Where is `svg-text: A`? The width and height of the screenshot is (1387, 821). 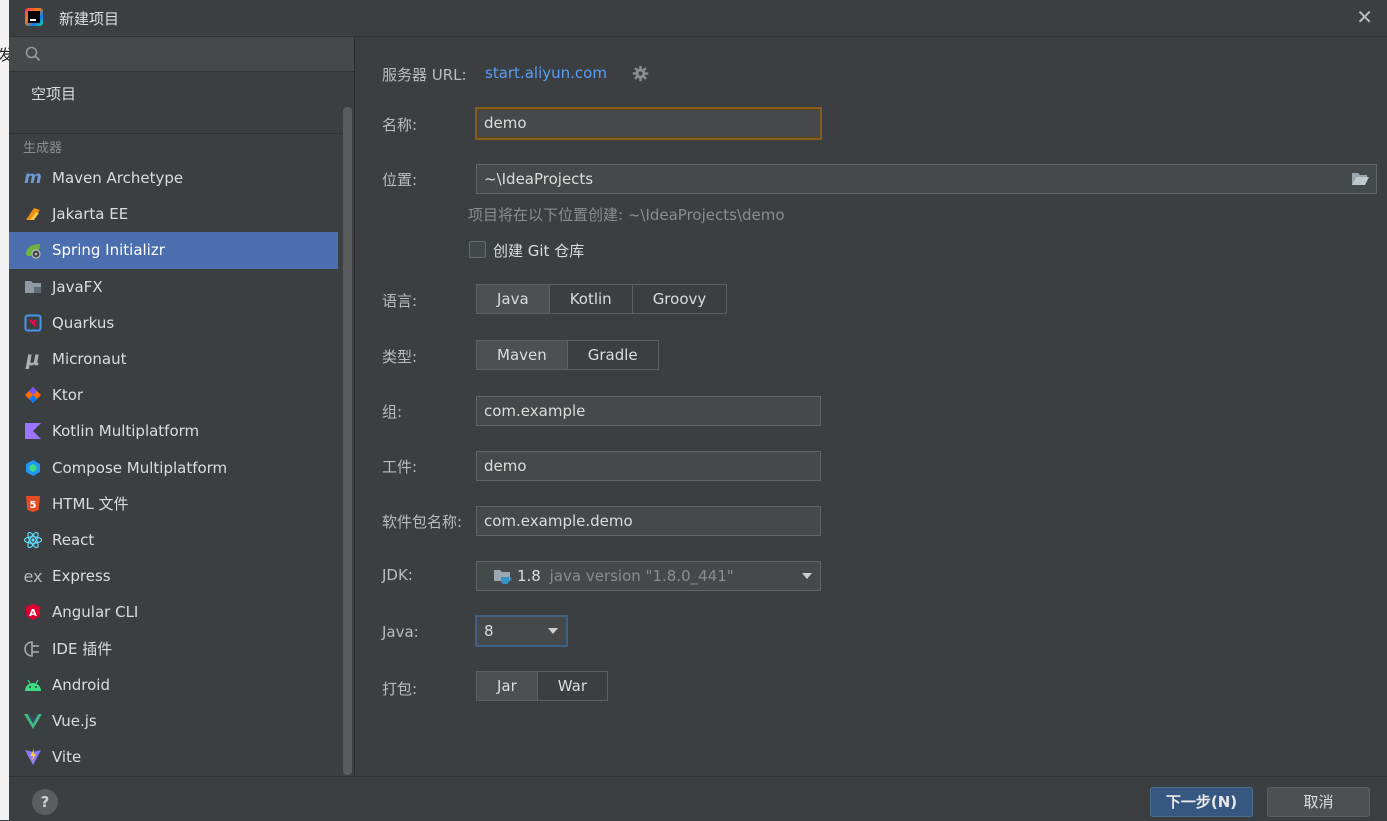
svg-text: A is located at coordinates (33, 613).